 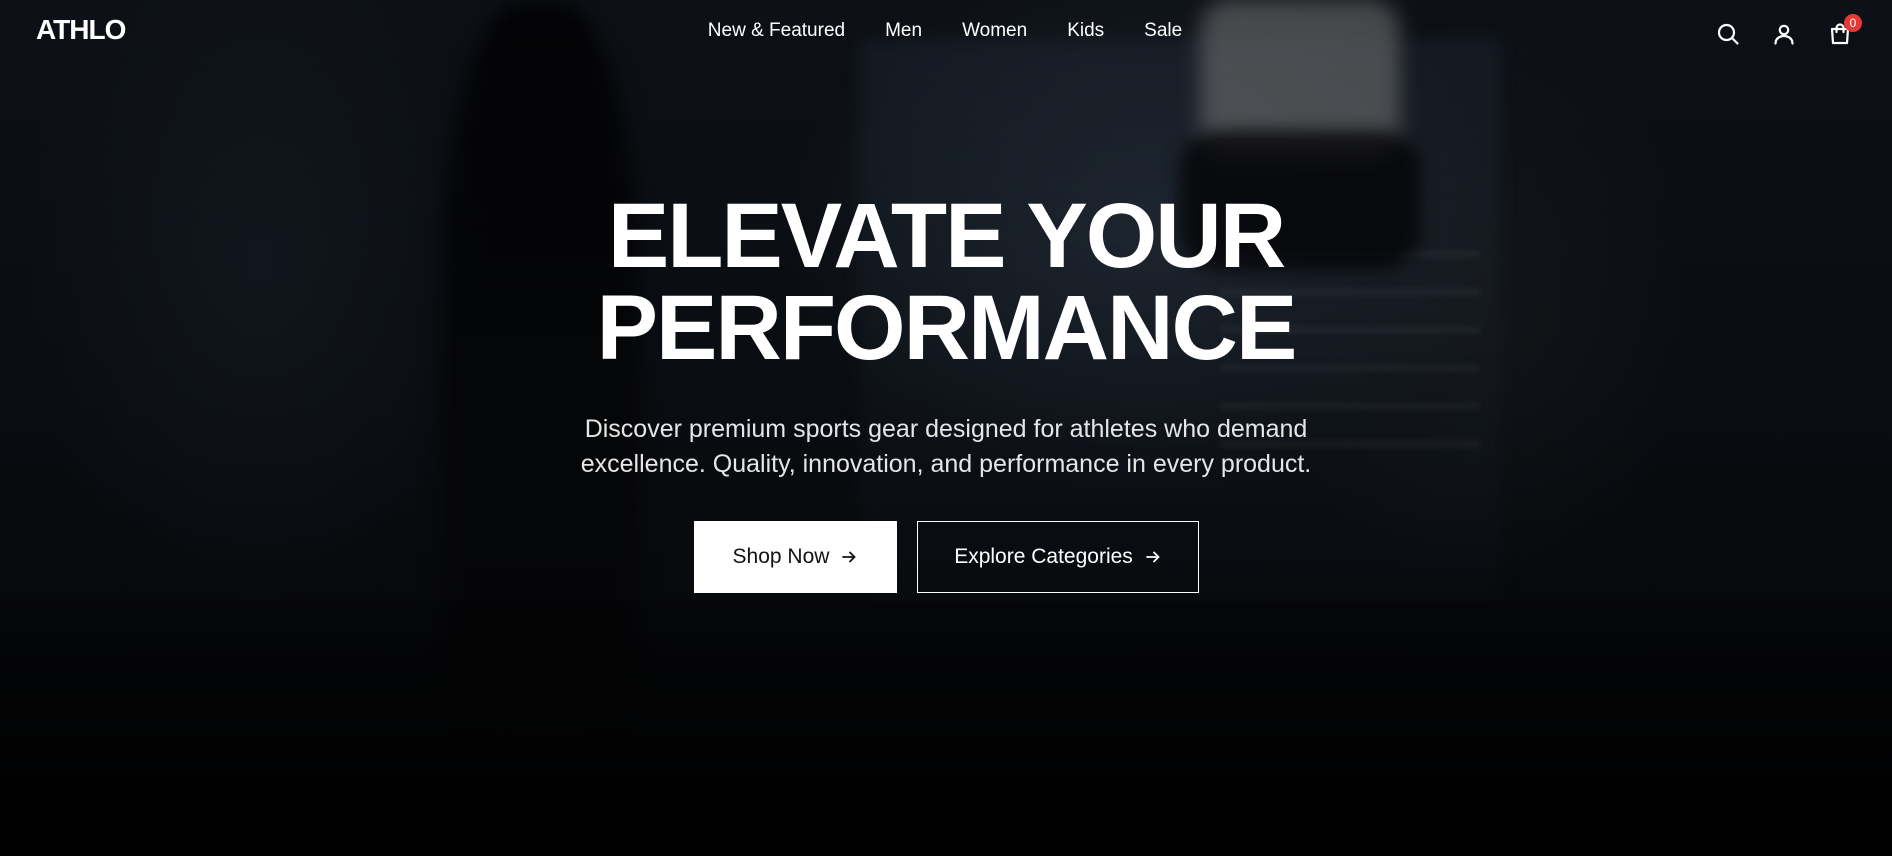 What do you see at coordinates (1853, 23) in the screenshot?
I see `cart-count-badge: 0` at bounding box center [1853, 23].